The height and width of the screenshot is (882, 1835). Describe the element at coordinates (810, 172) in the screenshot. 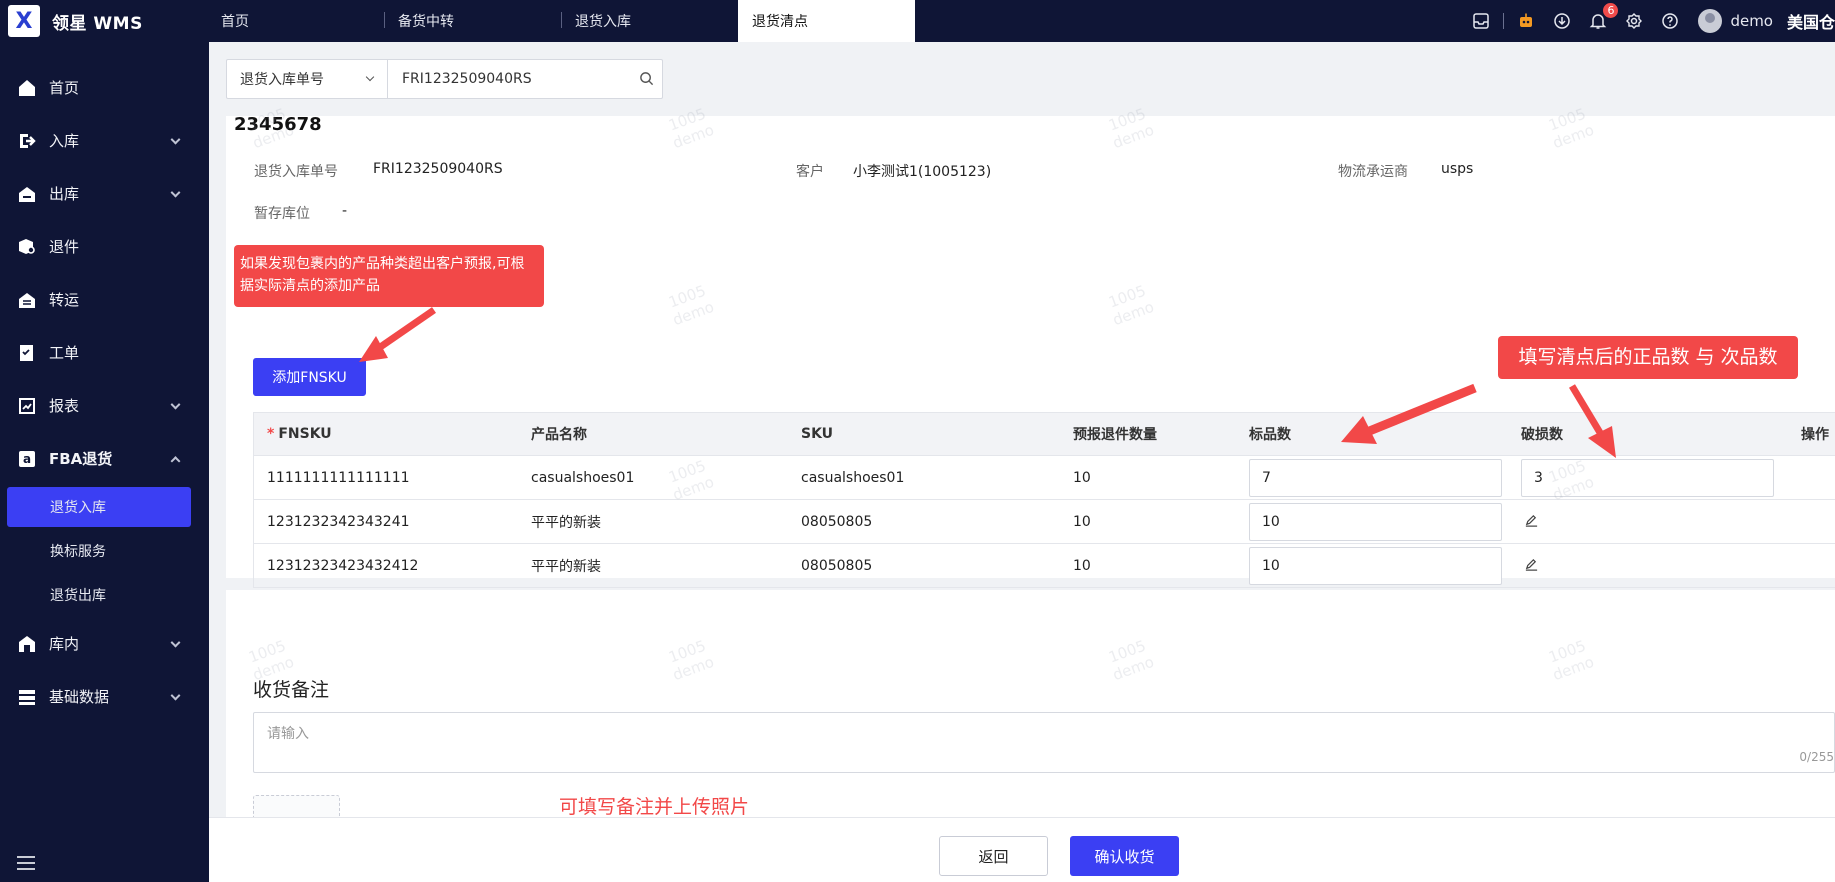

I see `customer-label: 客户` at that location.